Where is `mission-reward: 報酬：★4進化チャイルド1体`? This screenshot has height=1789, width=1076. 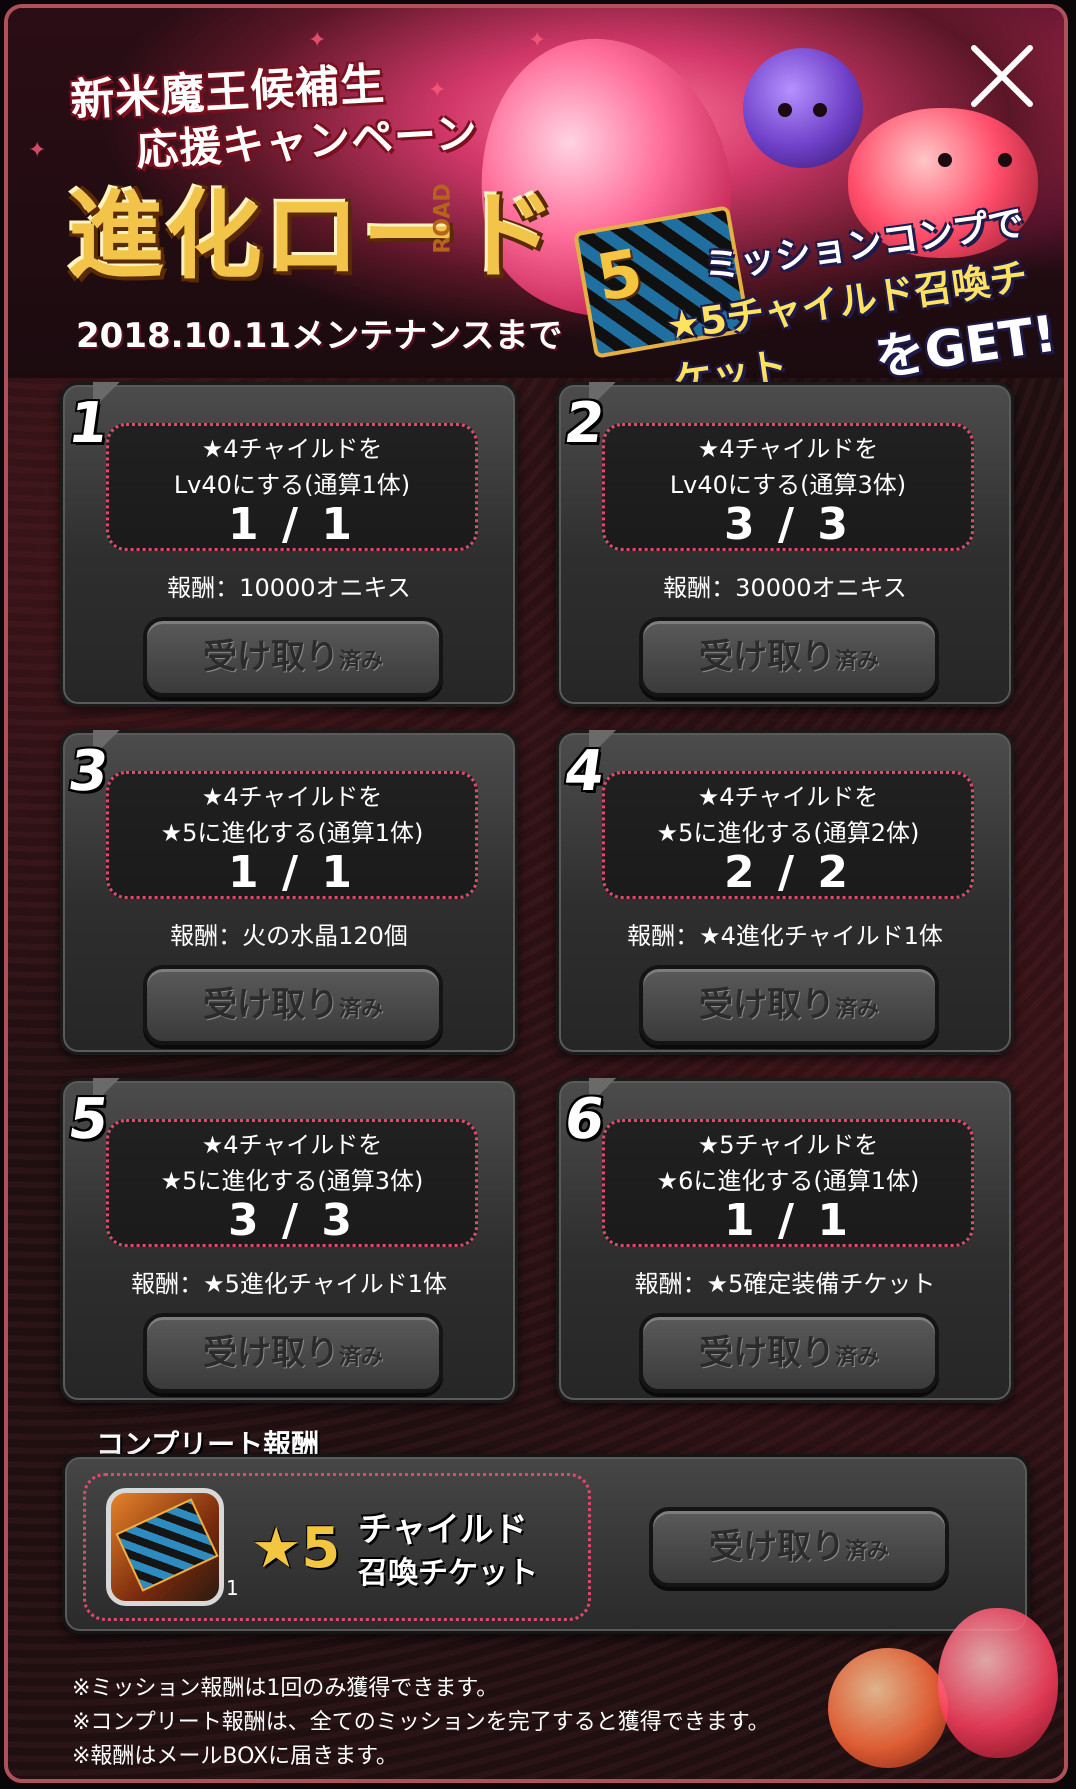 mission-reward: 報酬：★4進化チャイルド1体 is located at coordinates (785, 936).